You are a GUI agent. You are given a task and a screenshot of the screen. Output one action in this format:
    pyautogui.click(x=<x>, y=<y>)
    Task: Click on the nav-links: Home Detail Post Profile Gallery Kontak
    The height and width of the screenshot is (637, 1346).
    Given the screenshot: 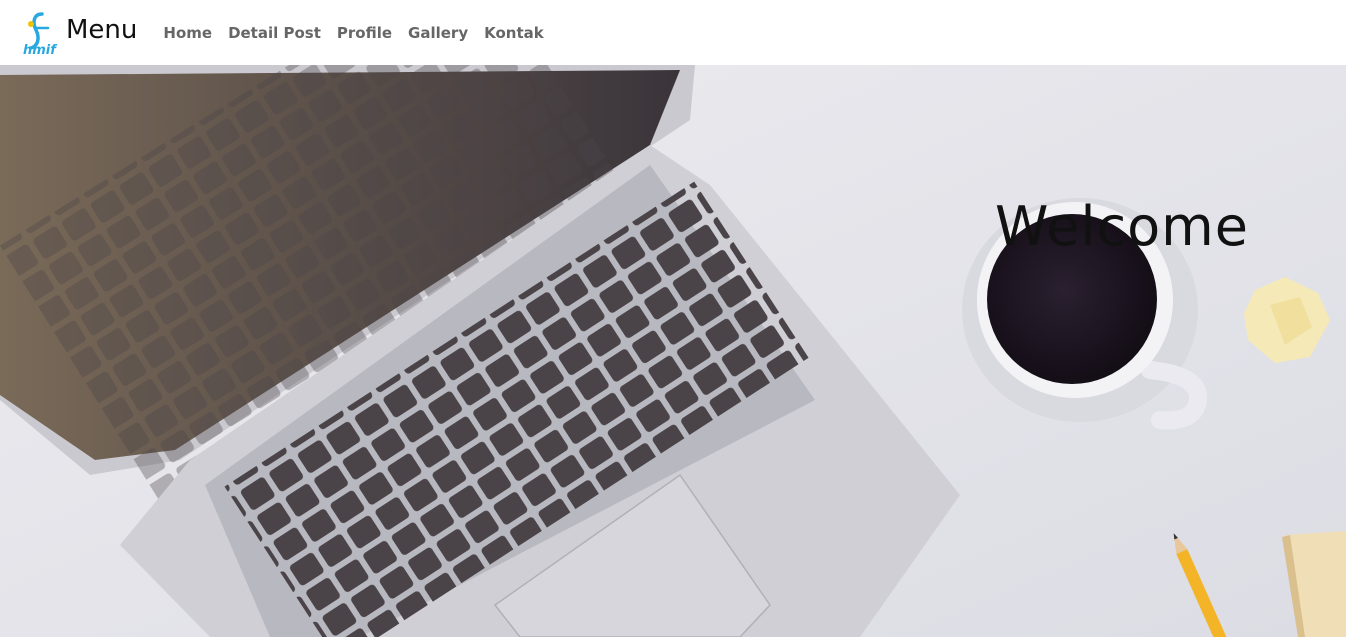 What is the action you would take?
    pyautogui.click(x=353, y=33)
    